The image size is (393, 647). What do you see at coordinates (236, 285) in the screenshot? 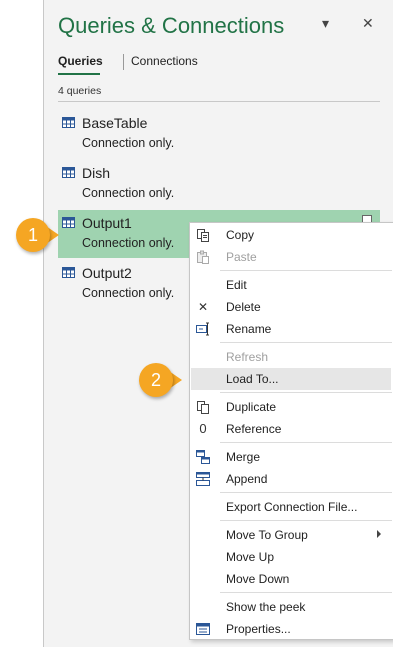
I see `menu-item-label: Edit` at bounding box center [236, 285].